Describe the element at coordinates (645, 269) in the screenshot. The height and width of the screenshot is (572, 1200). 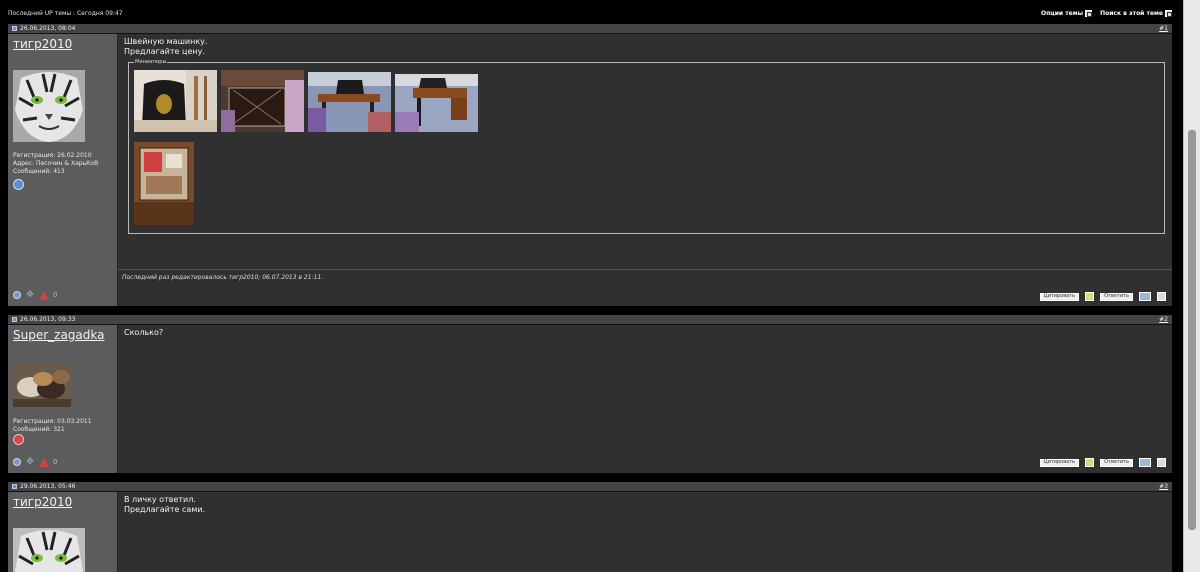
I see `edit-separator` at that location.